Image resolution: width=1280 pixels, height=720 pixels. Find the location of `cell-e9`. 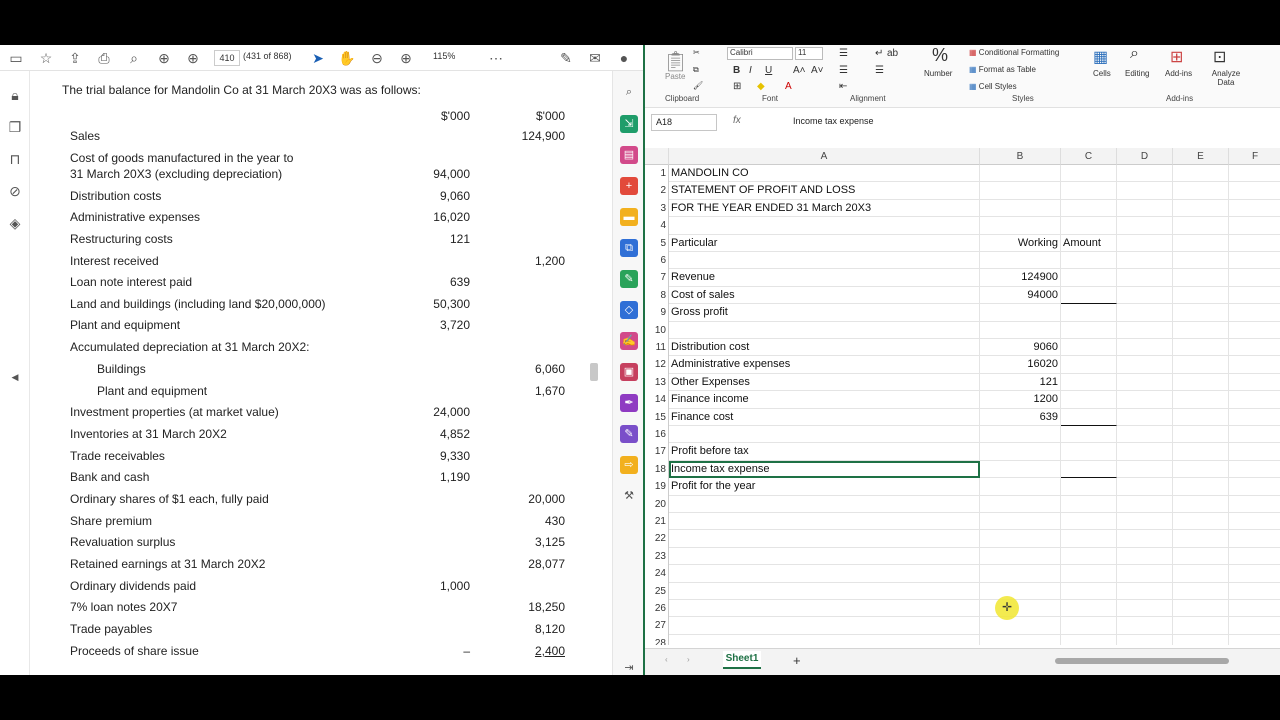

cell-e9 is located at coordinates (1201, 313).